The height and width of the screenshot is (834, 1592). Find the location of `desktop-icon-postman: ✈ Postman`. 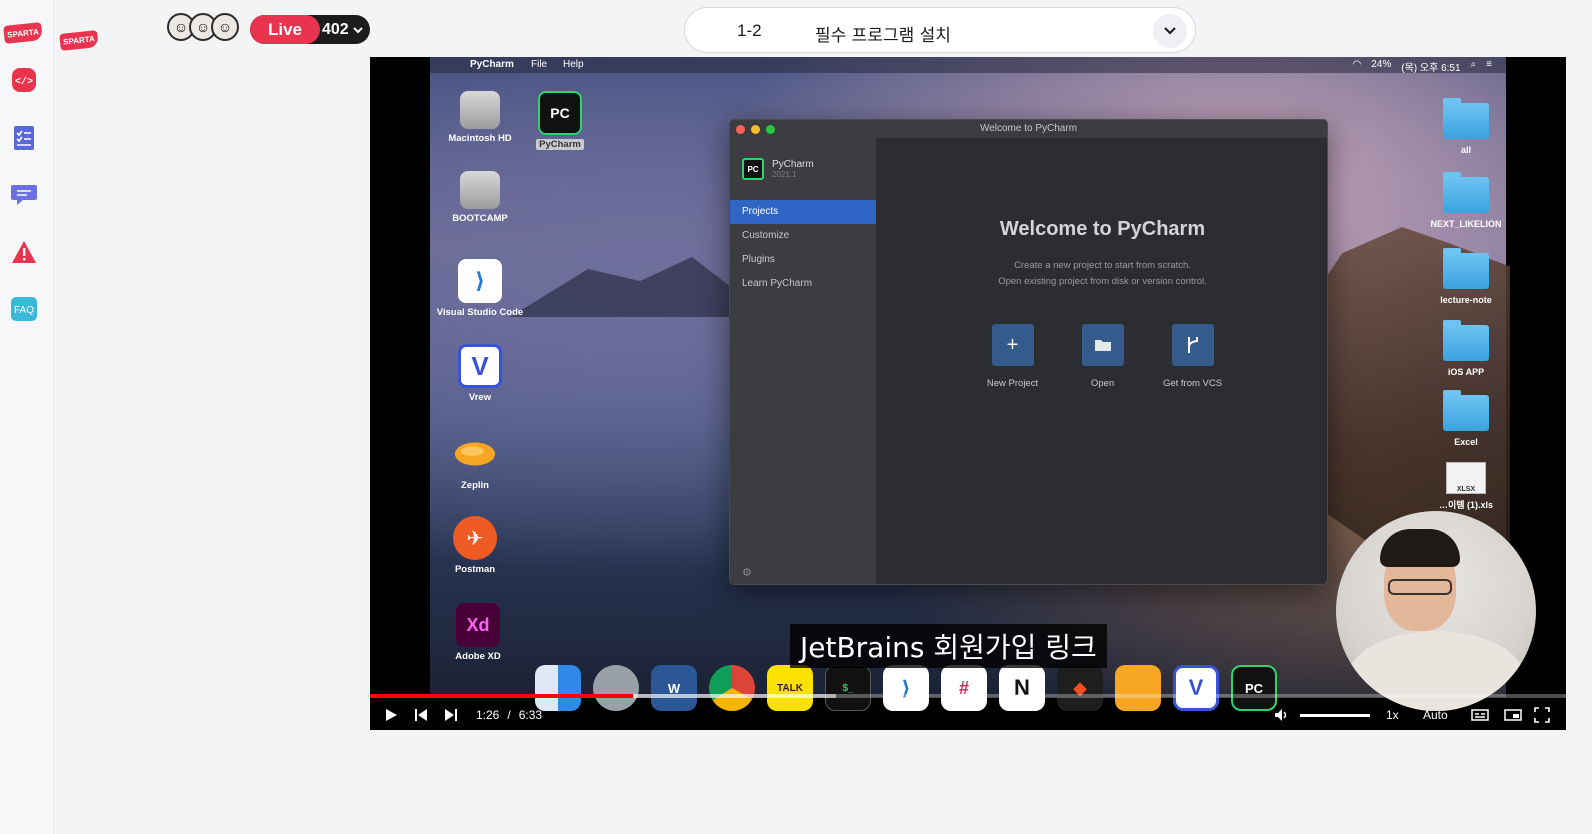

desktop-icon-postman: ✈ Postman is located at coordinates (475, 545).